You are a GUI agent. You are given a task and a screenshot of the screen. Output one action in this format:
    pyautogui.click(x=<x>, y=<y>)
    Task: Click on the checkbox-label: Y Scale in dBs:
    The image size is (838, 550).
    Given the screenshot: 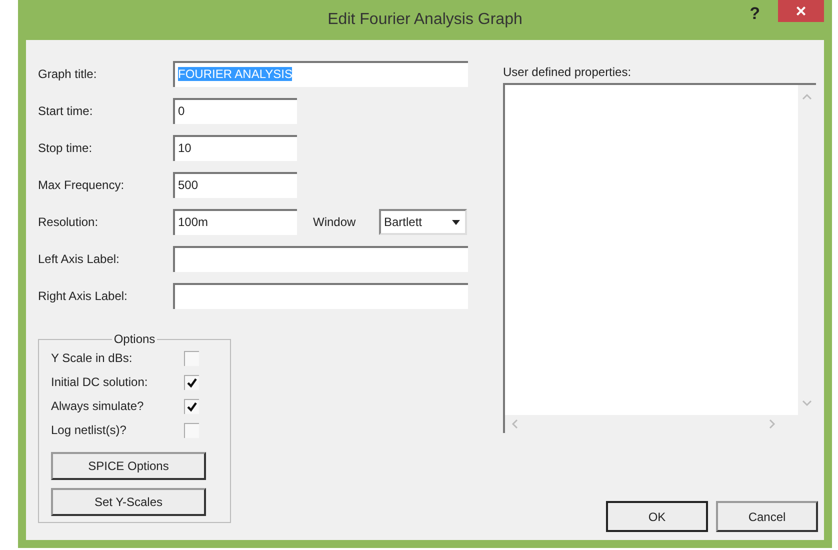 What is the action you would take?
    pyautogui.click(x=92, y=358)
    